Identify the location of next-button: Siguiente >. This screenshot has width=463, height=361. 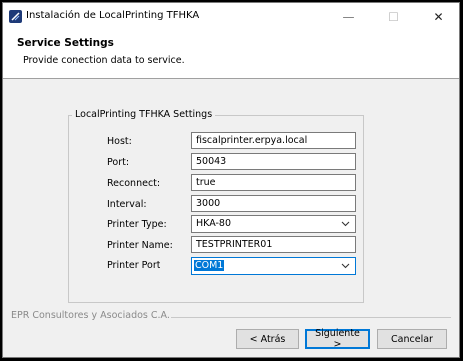
(337, 339).